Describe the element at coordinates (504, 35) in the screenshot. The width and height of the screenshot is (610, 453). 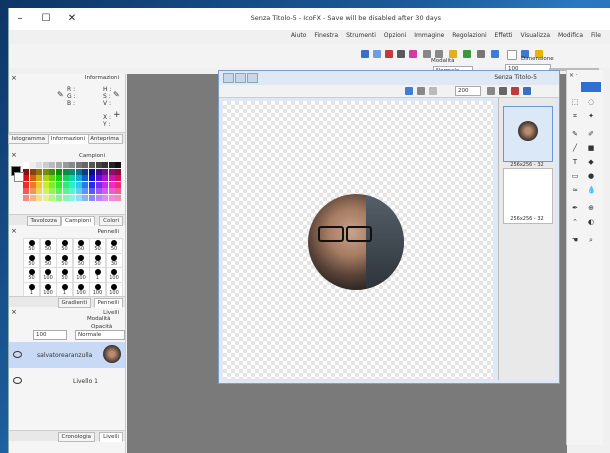
I see `menu-effetti: Effetti` at that location.